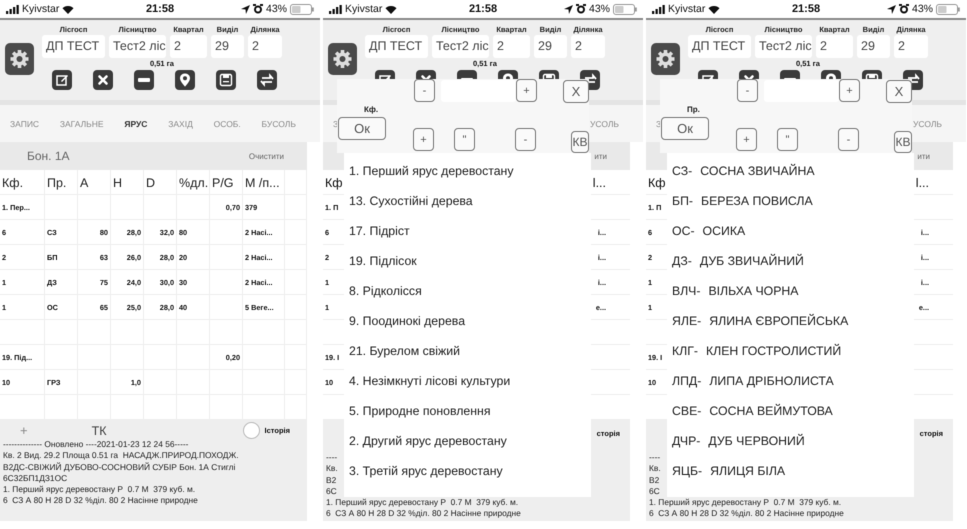 This screenshot has width=967, height=529. I want to click on list-item: ЯЛЕ- ЯЛИНА ЄВРОПЕЙСЬКА, so click(790, 321).